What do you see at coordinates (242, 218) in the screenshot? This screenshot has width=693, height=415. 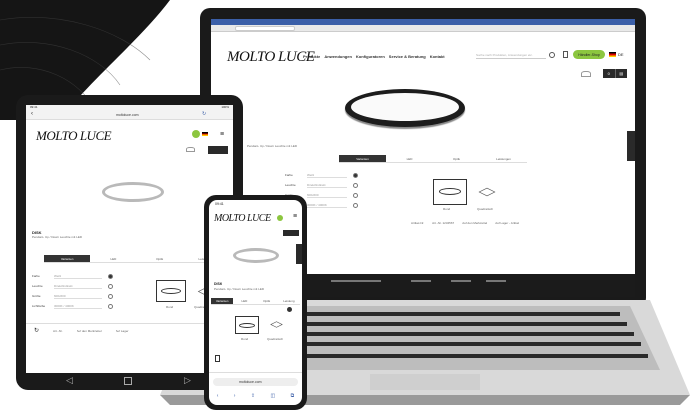 I see `phone-logo: MOLTO LUCE` at bounding box center [242, 218].